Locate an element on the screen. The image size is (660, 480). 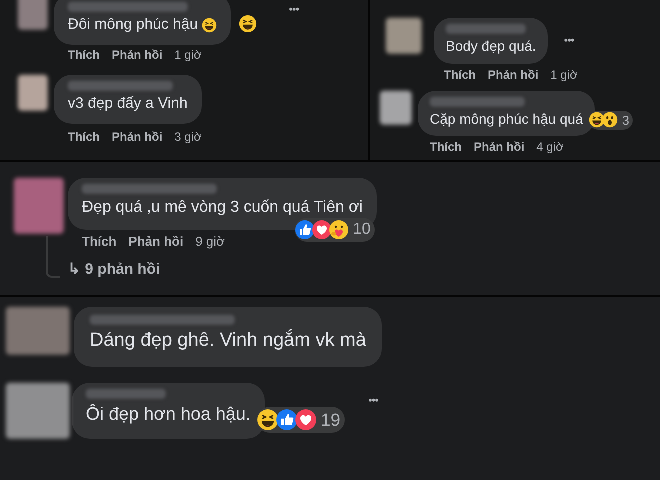
comment-text: Đôi mông phúc hậu is located at coordinates (133, 25).